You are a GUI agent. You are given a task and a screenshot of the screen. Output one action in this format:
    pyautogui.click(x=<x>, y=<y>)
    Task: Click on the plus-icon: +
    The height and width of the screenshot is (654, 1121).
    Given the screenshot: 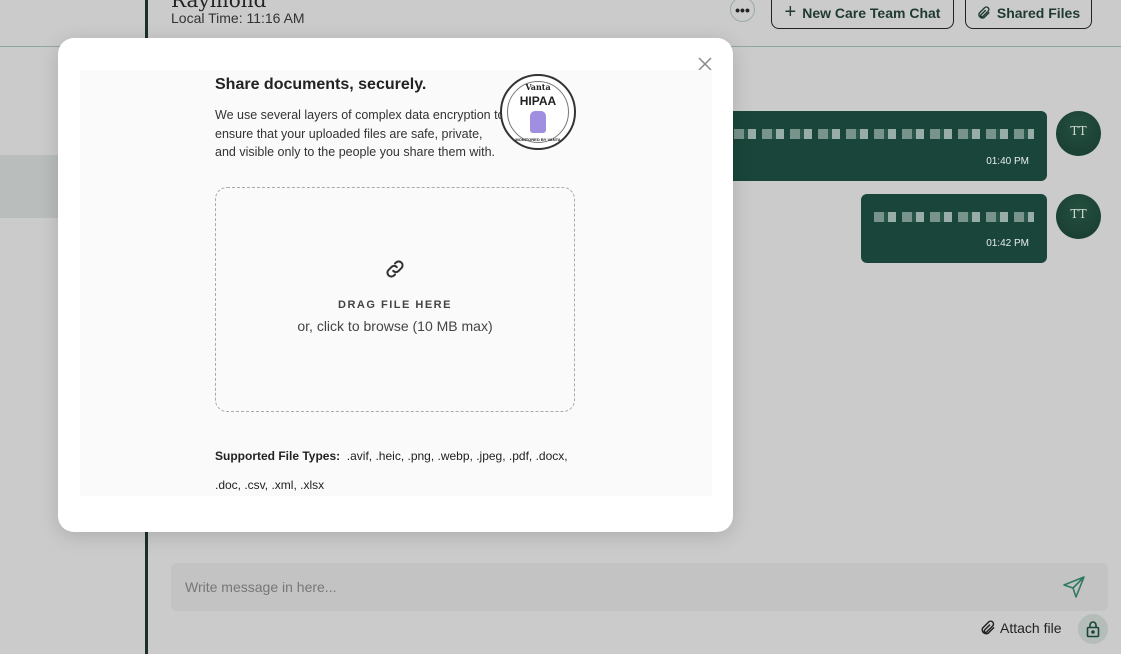 What is the action you would take?
    pyautogui.click(x=790, y=12)
    